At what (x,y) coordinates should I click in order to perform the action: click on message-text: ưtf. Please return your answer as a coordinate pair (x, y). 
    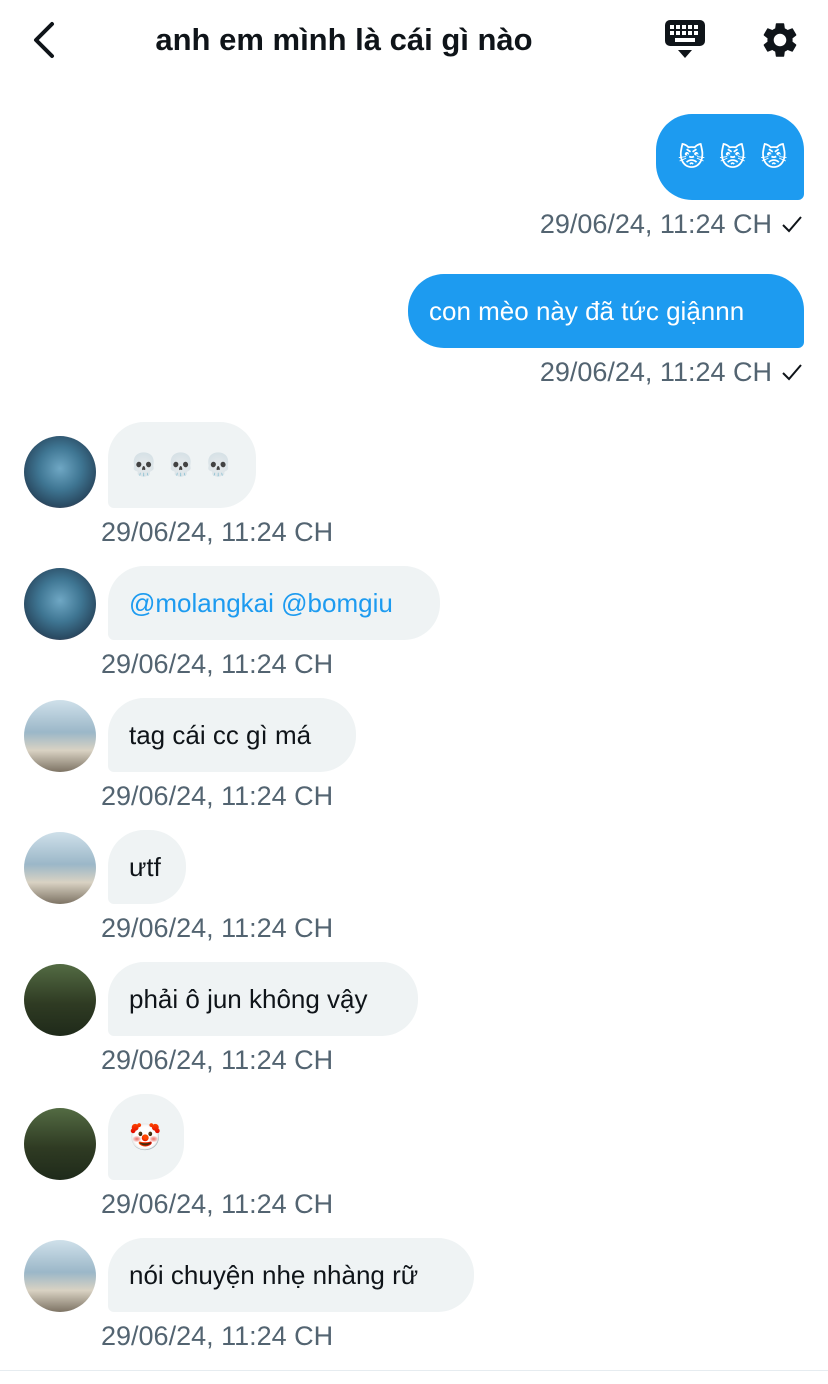
    Looking at the image, I should click on (145, 867).